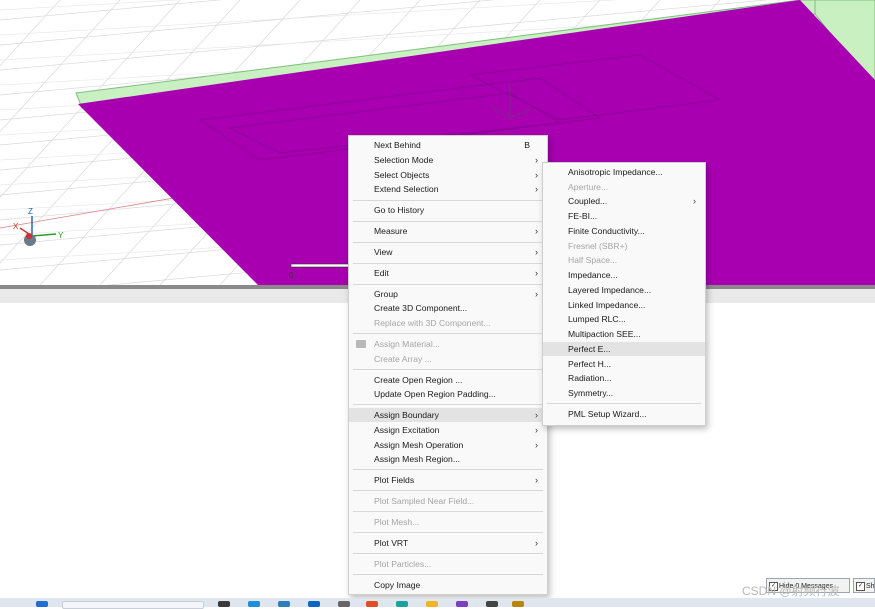 The height and width of the screenshot is (609, 875). I want to click on menu-item-assign-boundary: Assign Boundary ›, so click(448, 415).